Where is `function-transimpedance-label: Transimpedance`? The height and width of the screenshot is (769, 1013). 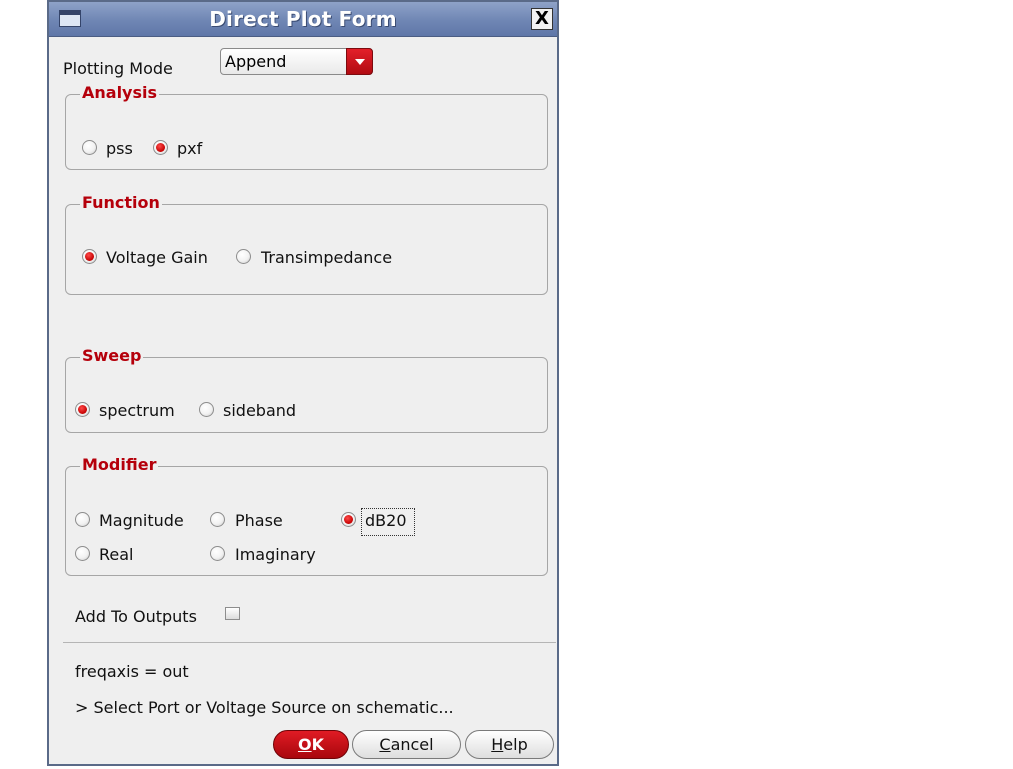 function-transimpedance-label: Transimpedance is located at coordinates (326, 257).